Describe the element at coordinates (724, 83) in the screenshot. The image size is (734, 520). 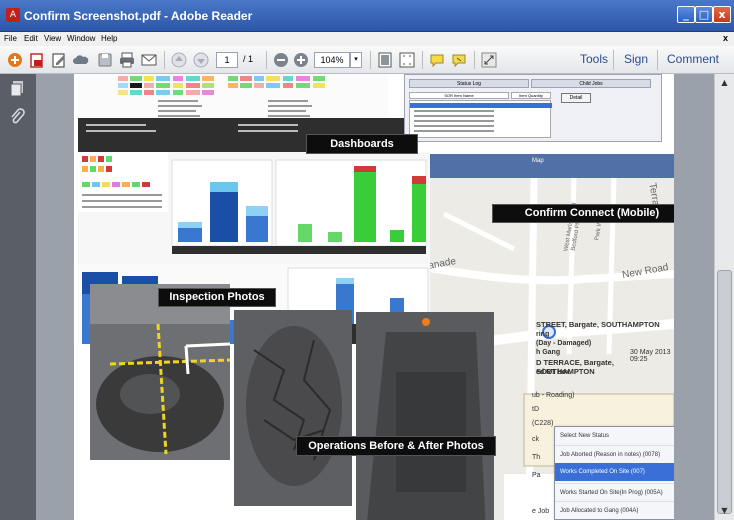
I see `scroll-up-arrow-icon: ▲` at that location.